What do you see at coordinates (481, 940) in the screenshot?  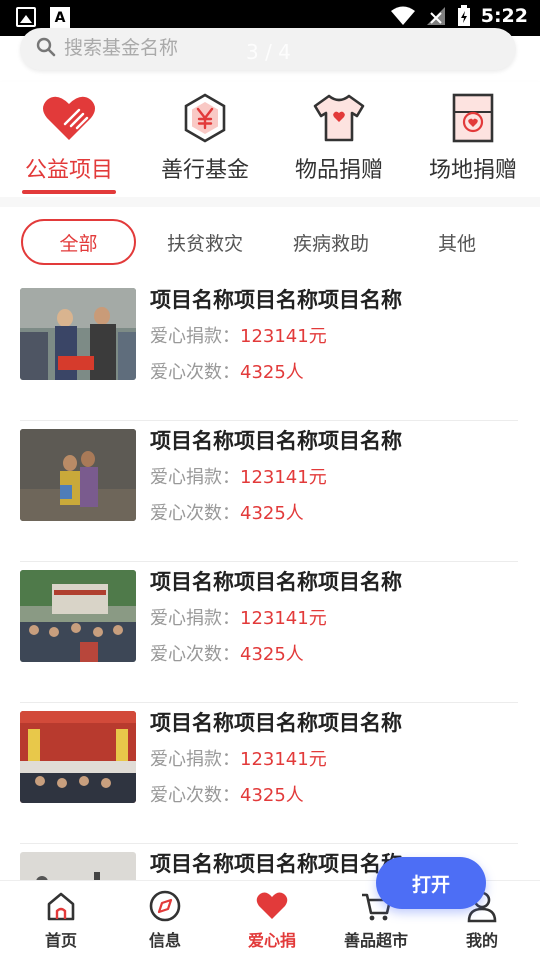 I see `tab-label: 我的` at bounding box center [481, 940].